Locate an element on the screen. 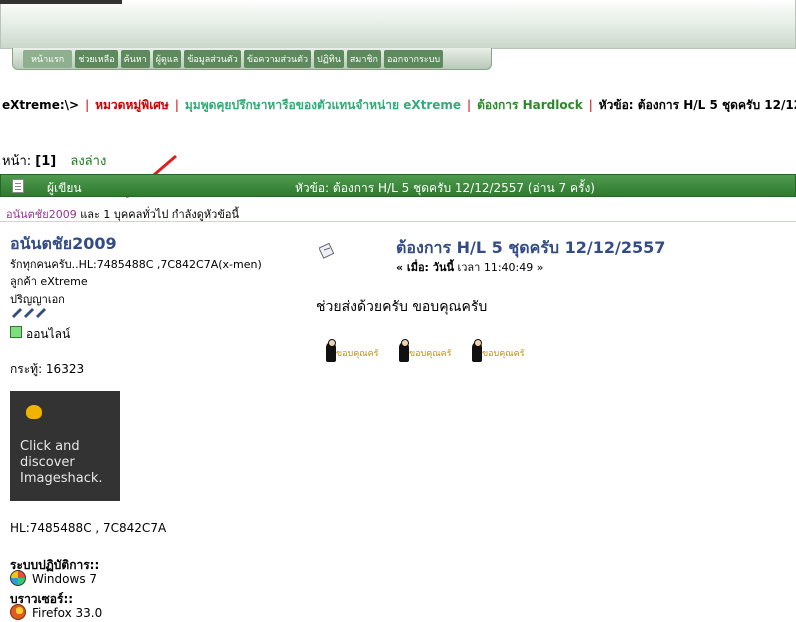 The image size is (796, 622). author-group: ลูกค้า eXtreme is located at coordinates (49, 281).